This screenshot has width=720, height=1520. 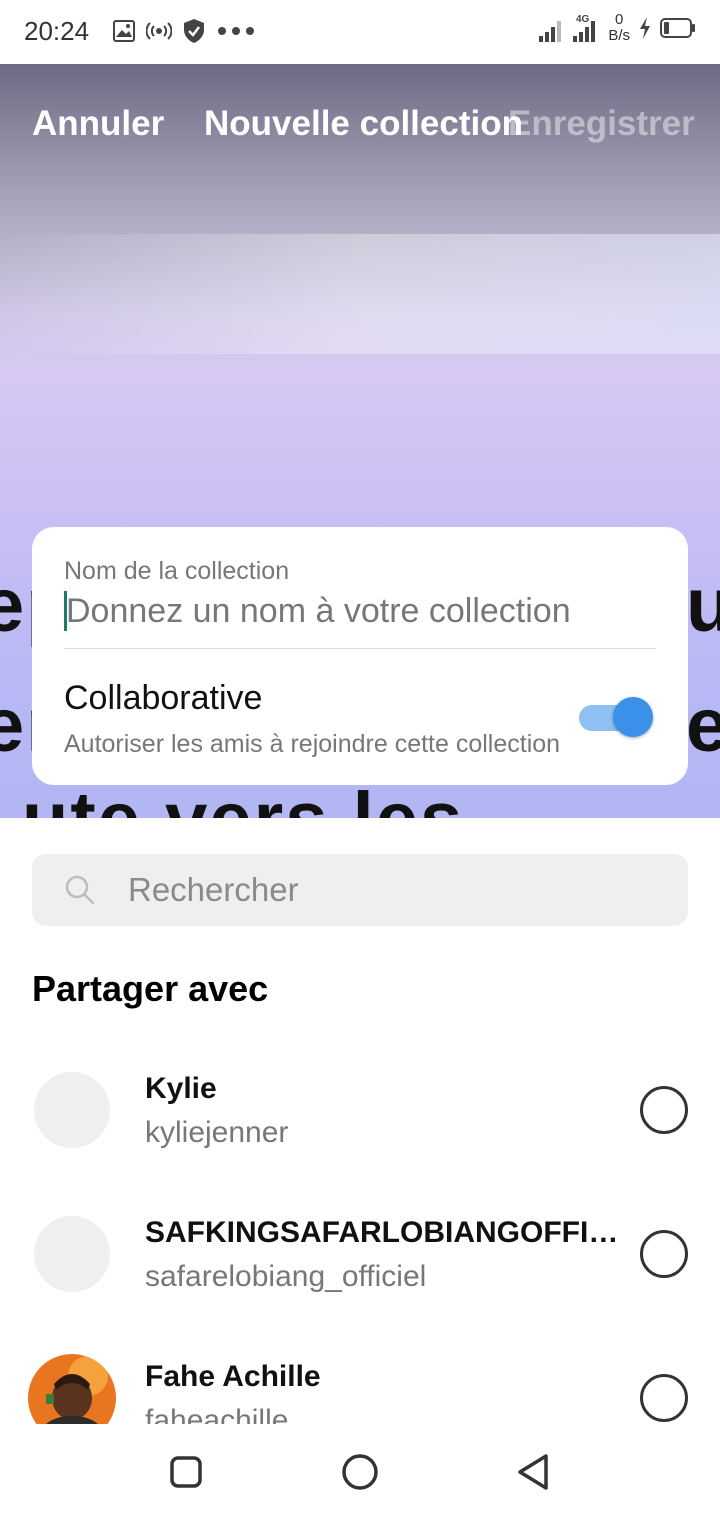 I want to click on signal-icon, so click(x=550, y=31).